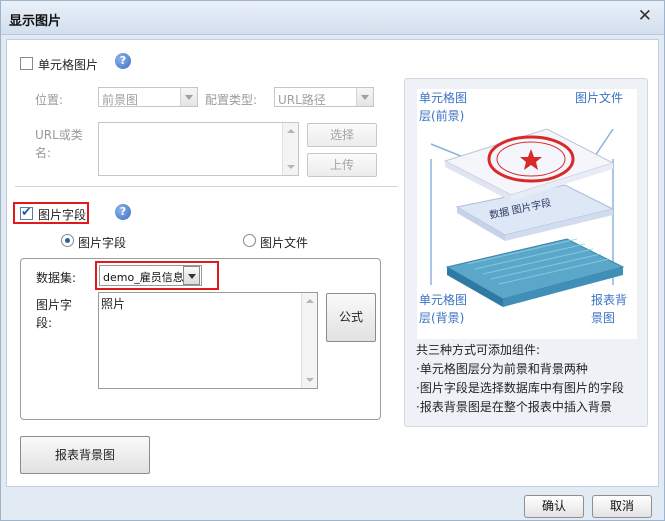  I want to click on radio-image-field, so click(67, 240).